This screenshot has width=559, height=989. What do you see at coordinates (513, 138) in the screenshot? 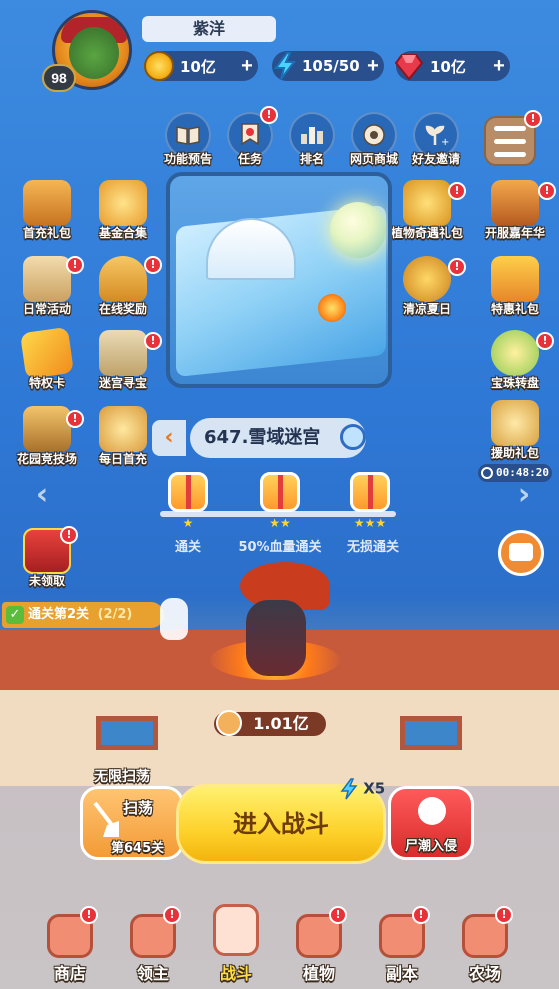
I see `main-menu-button: !` at bounding box center [513, 138].